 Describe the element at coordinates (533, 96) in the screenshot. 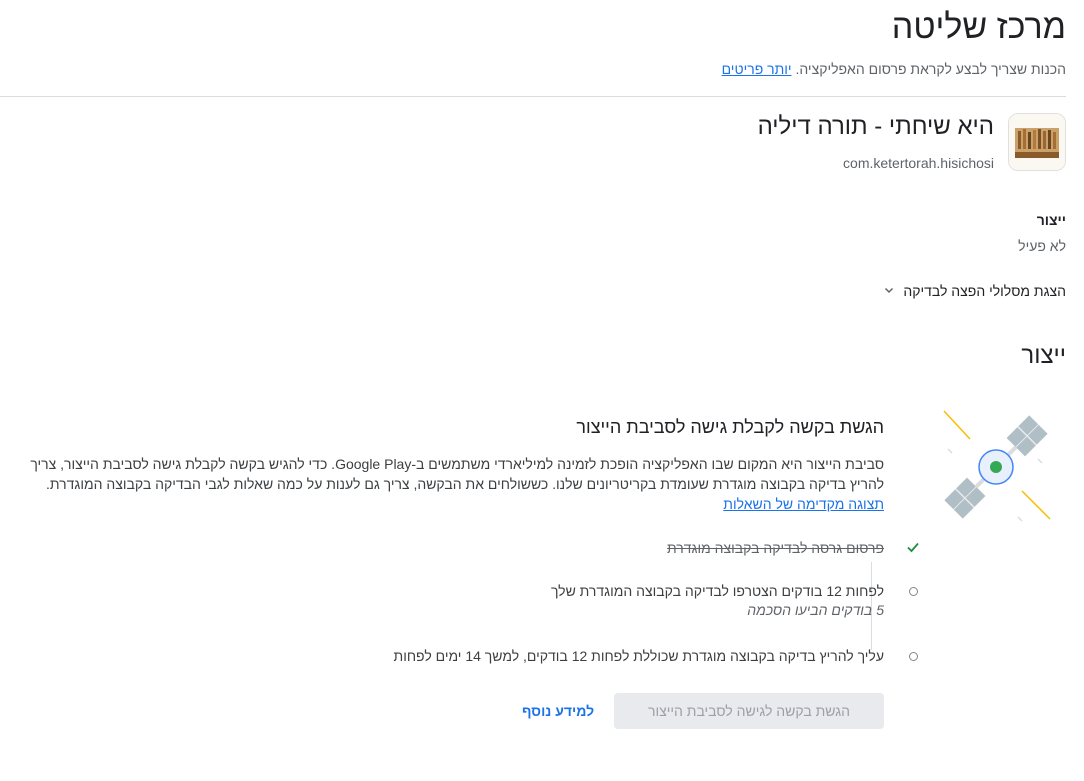

I see `header-divider` at that location.